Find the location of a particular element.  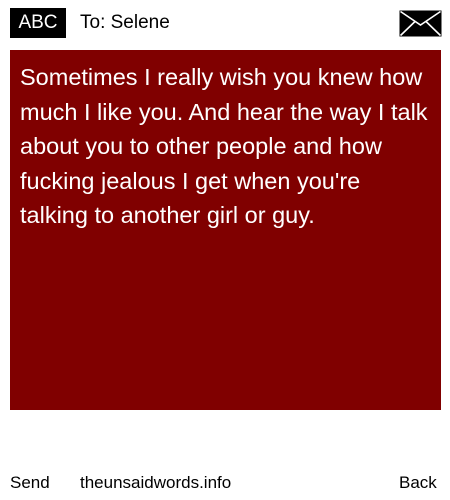

send-button: Send is located at coordinates (30, 483).